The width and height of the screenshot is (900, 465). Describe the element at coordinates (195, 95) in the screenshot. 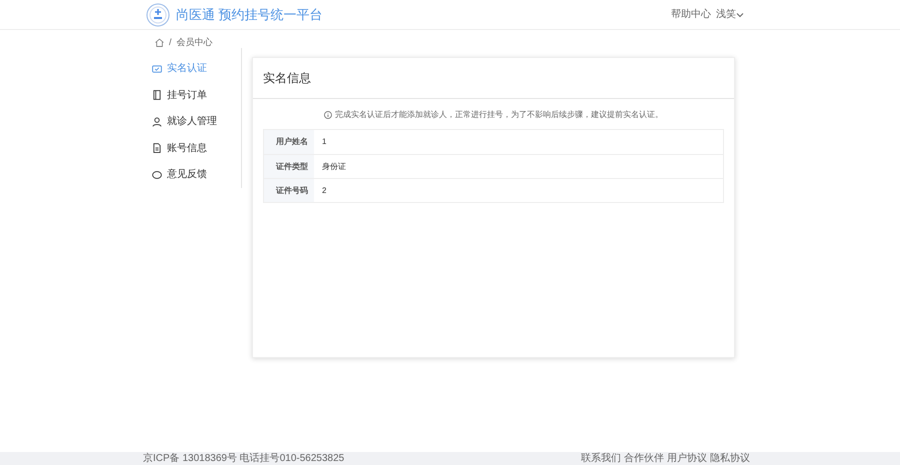

I see `sidebar-item: 挂号订单` at that location.